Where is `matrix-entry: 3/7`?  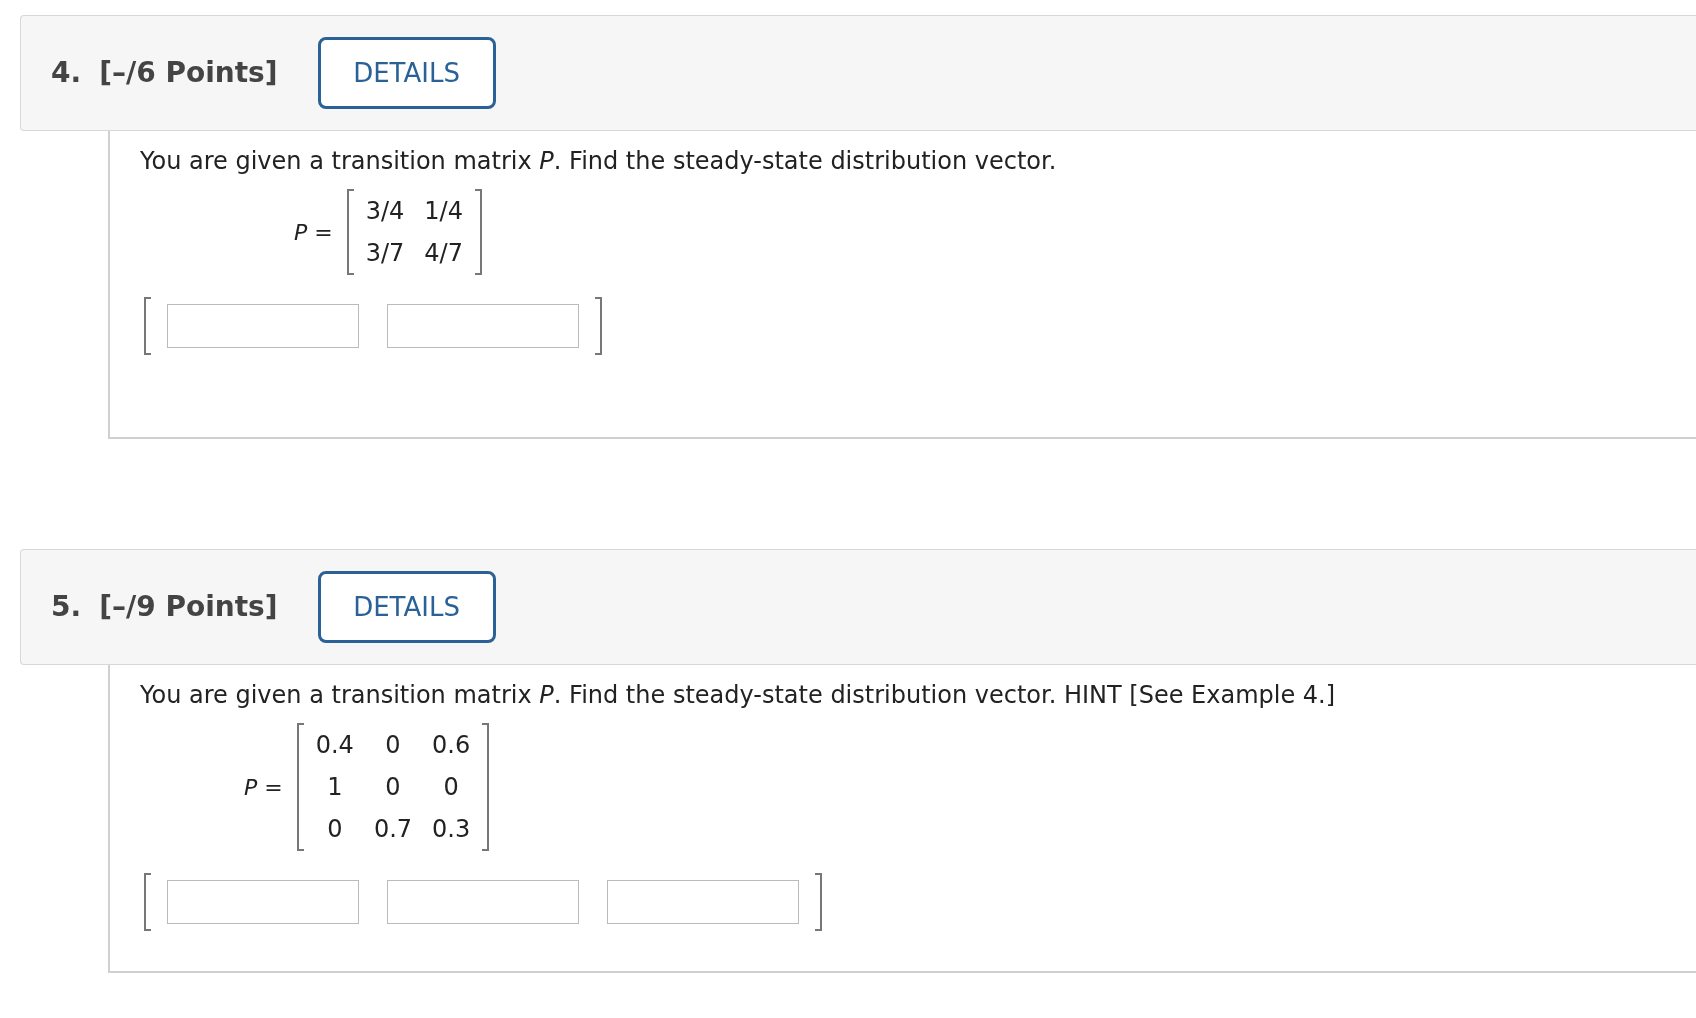
matrix-entry: 3/7 is located at coordinates (385, 253).